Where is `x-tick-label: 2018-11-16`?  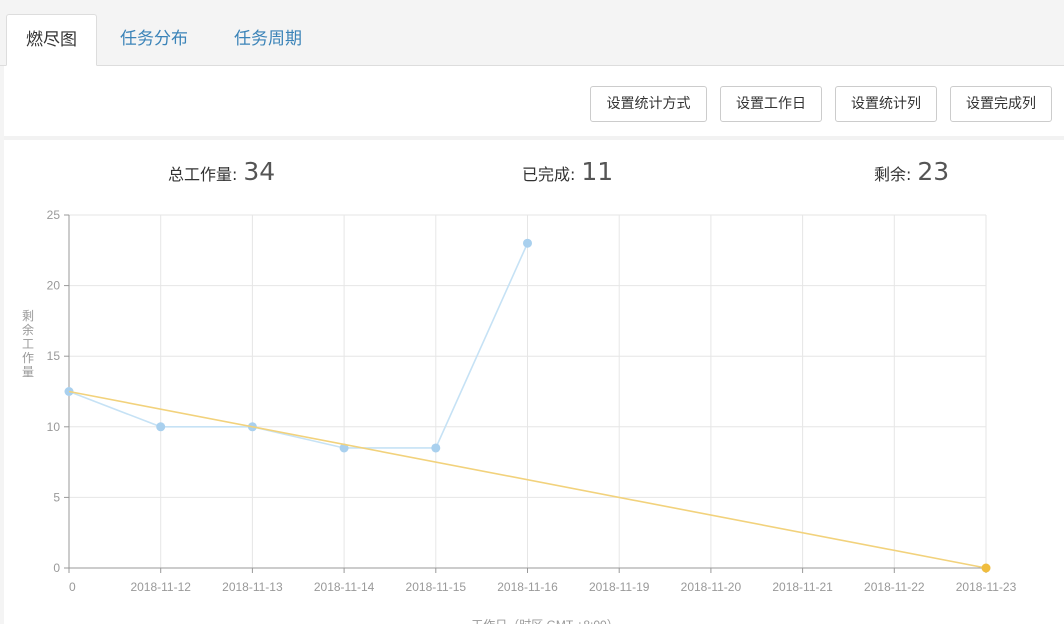
x-tick-label: 2018-11-16 is located at coordinates (527, 587).